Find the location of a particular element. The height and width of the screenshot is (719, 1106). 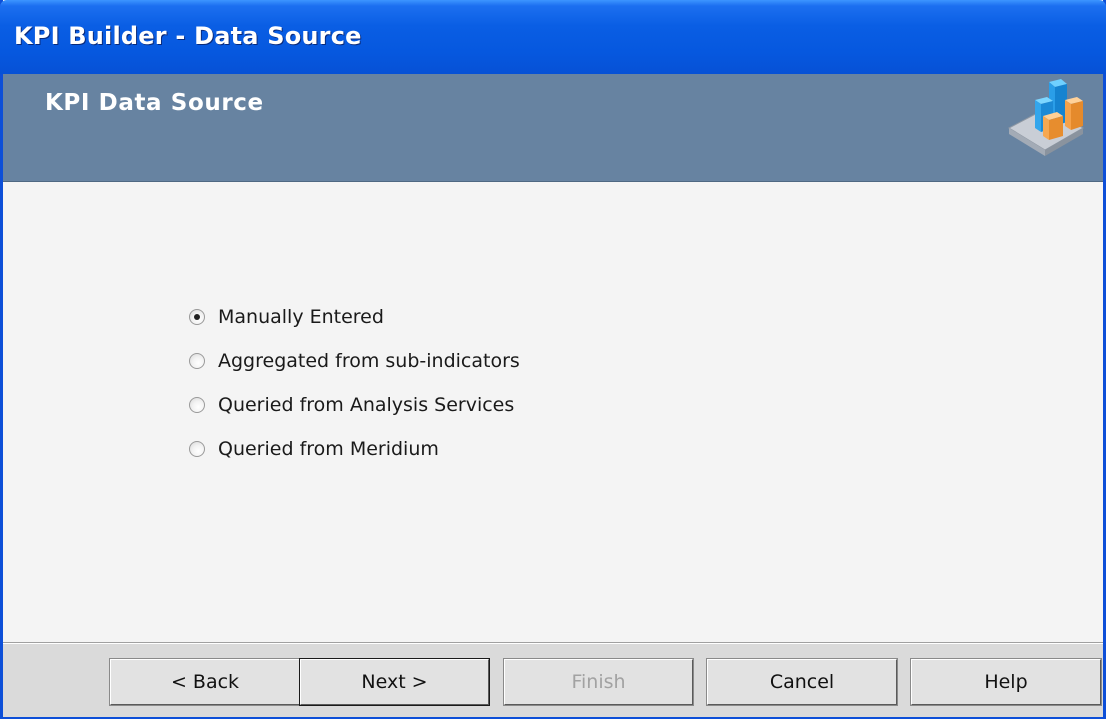

back-button: < Back is located at coordinates (205, 682).